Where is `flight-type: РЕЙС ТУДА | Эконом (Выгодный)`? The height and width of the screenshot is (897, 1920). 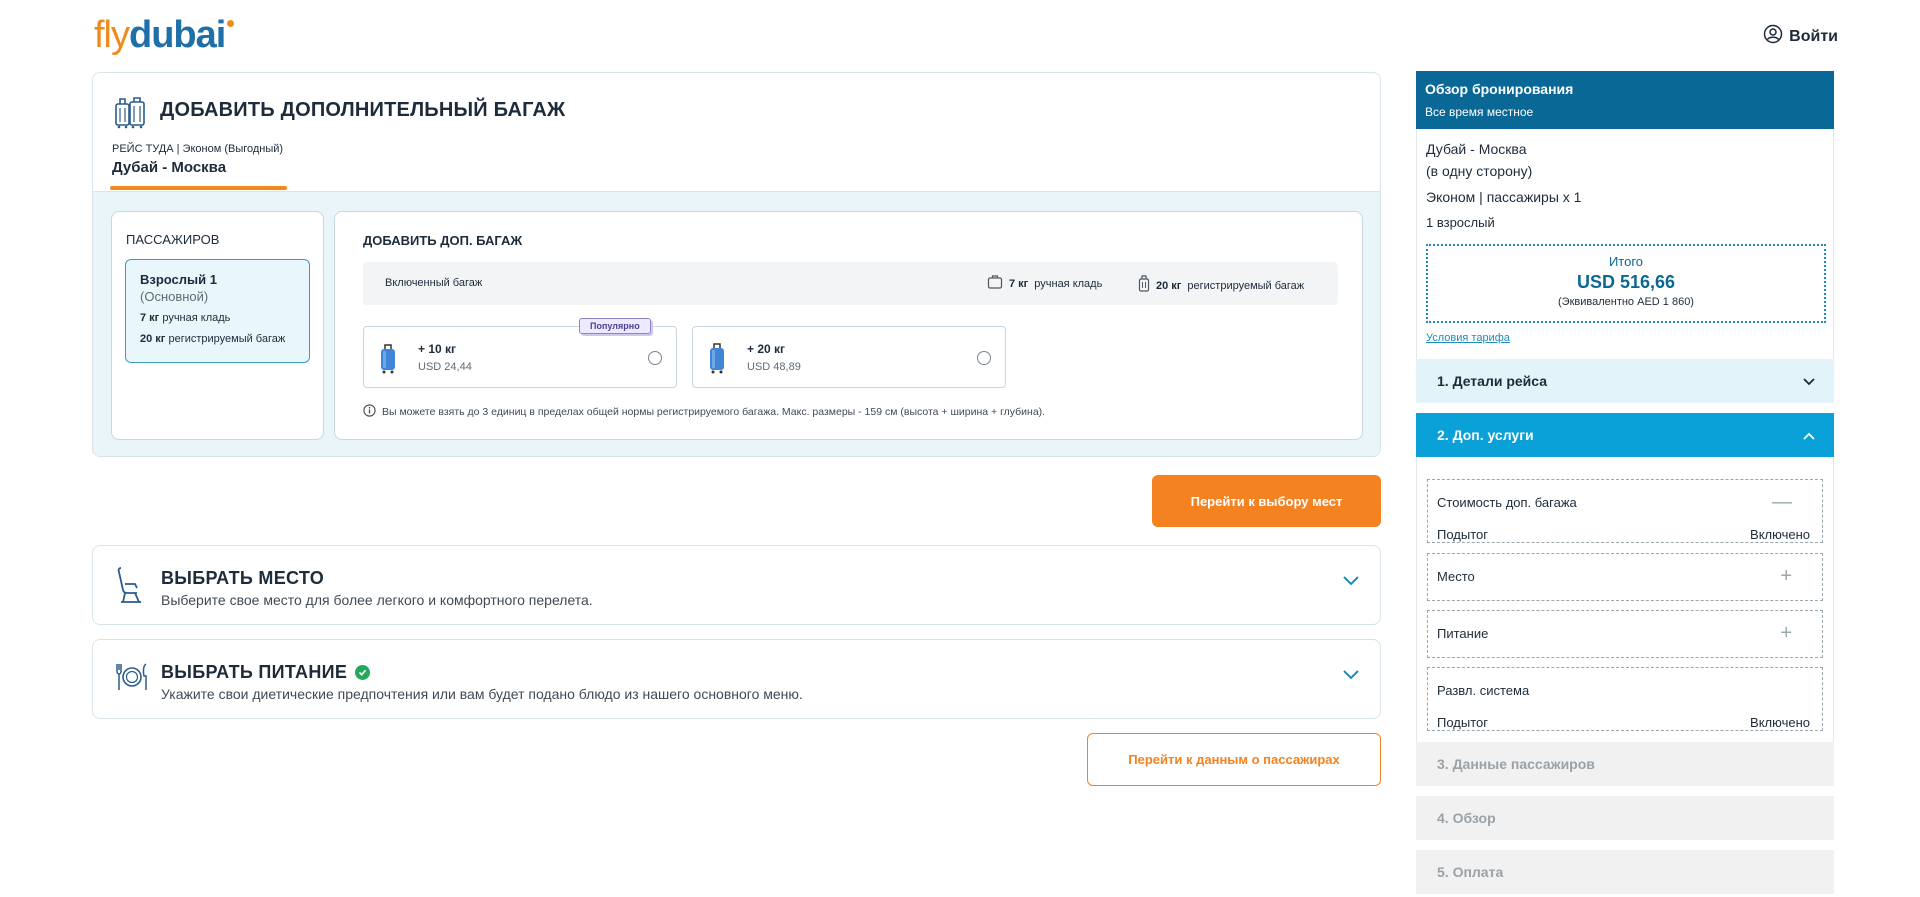
flight-type: РЕЙС ТУДА | Эконом (Выгодный) is located at coordinates (198, 149).